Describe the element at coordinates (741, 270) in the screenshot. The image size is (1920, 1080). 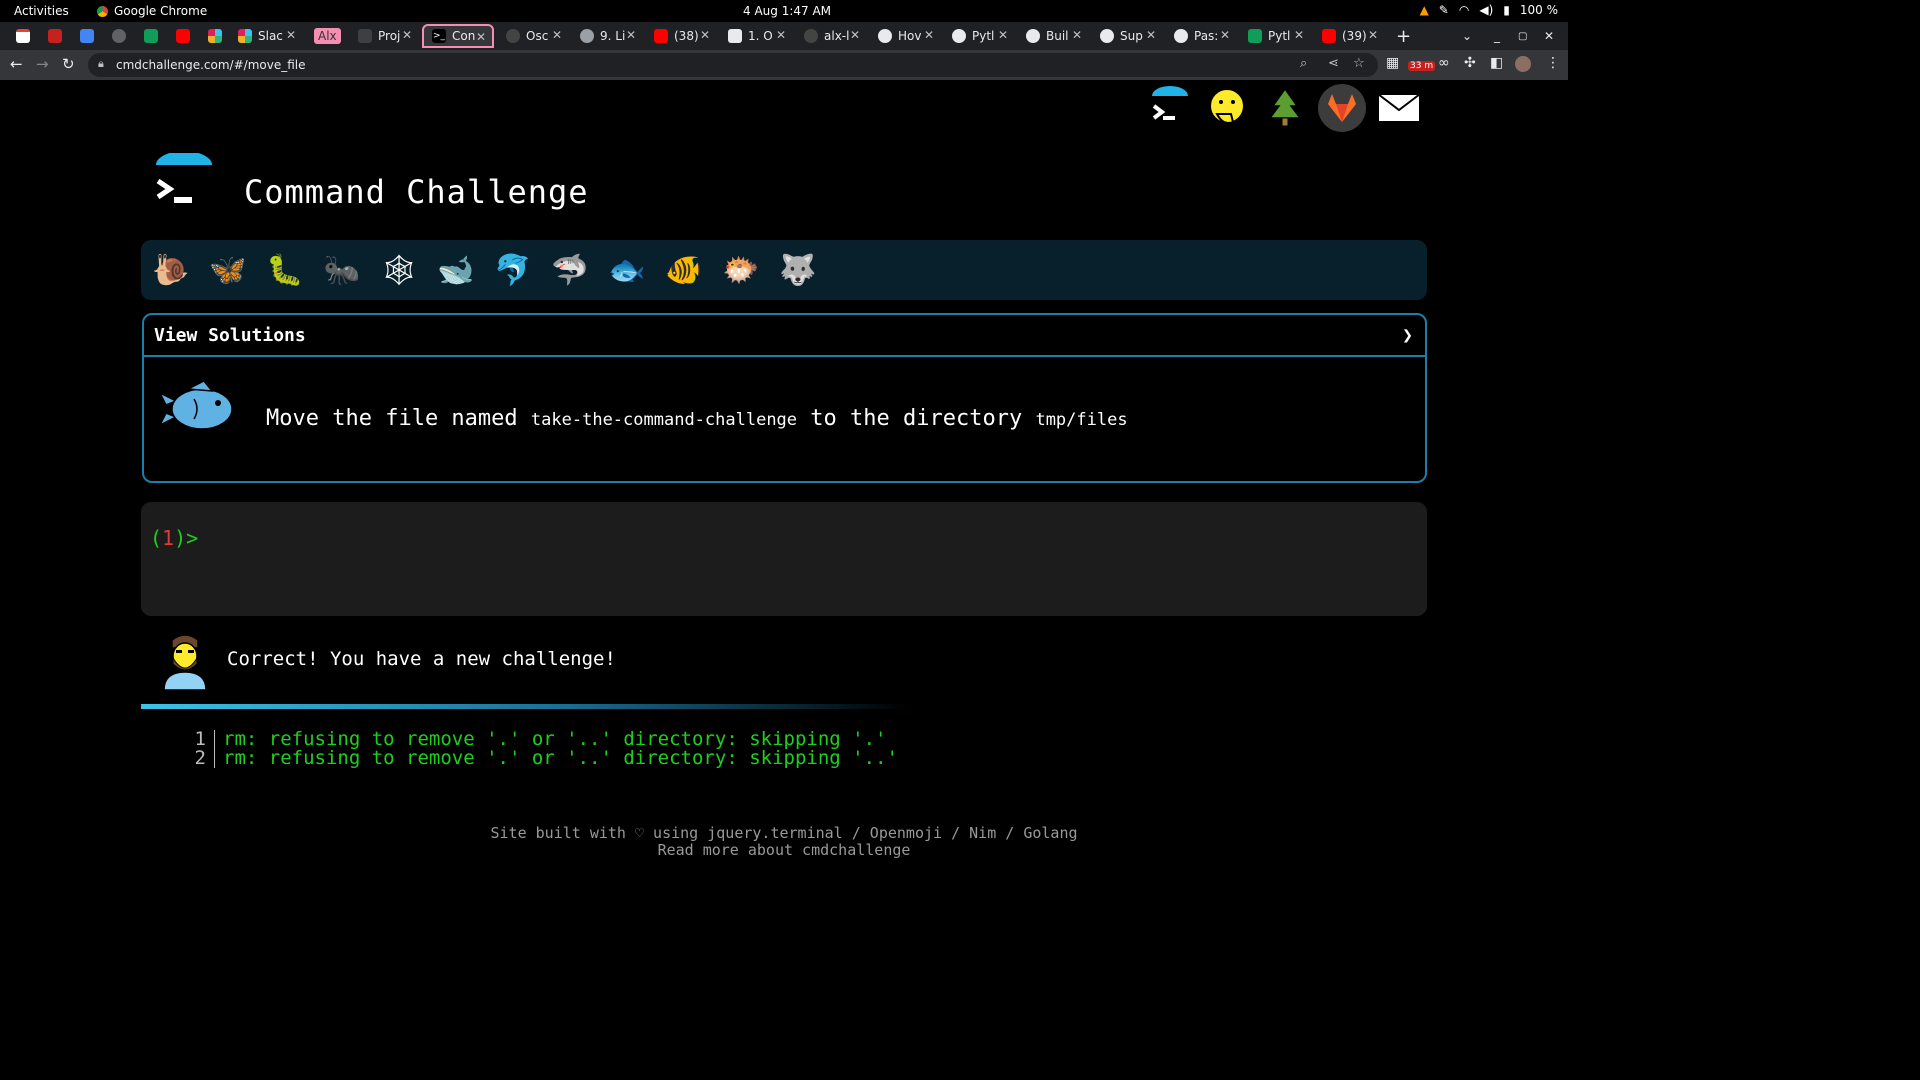
I see `level-blowfish: 🐡` at that location.